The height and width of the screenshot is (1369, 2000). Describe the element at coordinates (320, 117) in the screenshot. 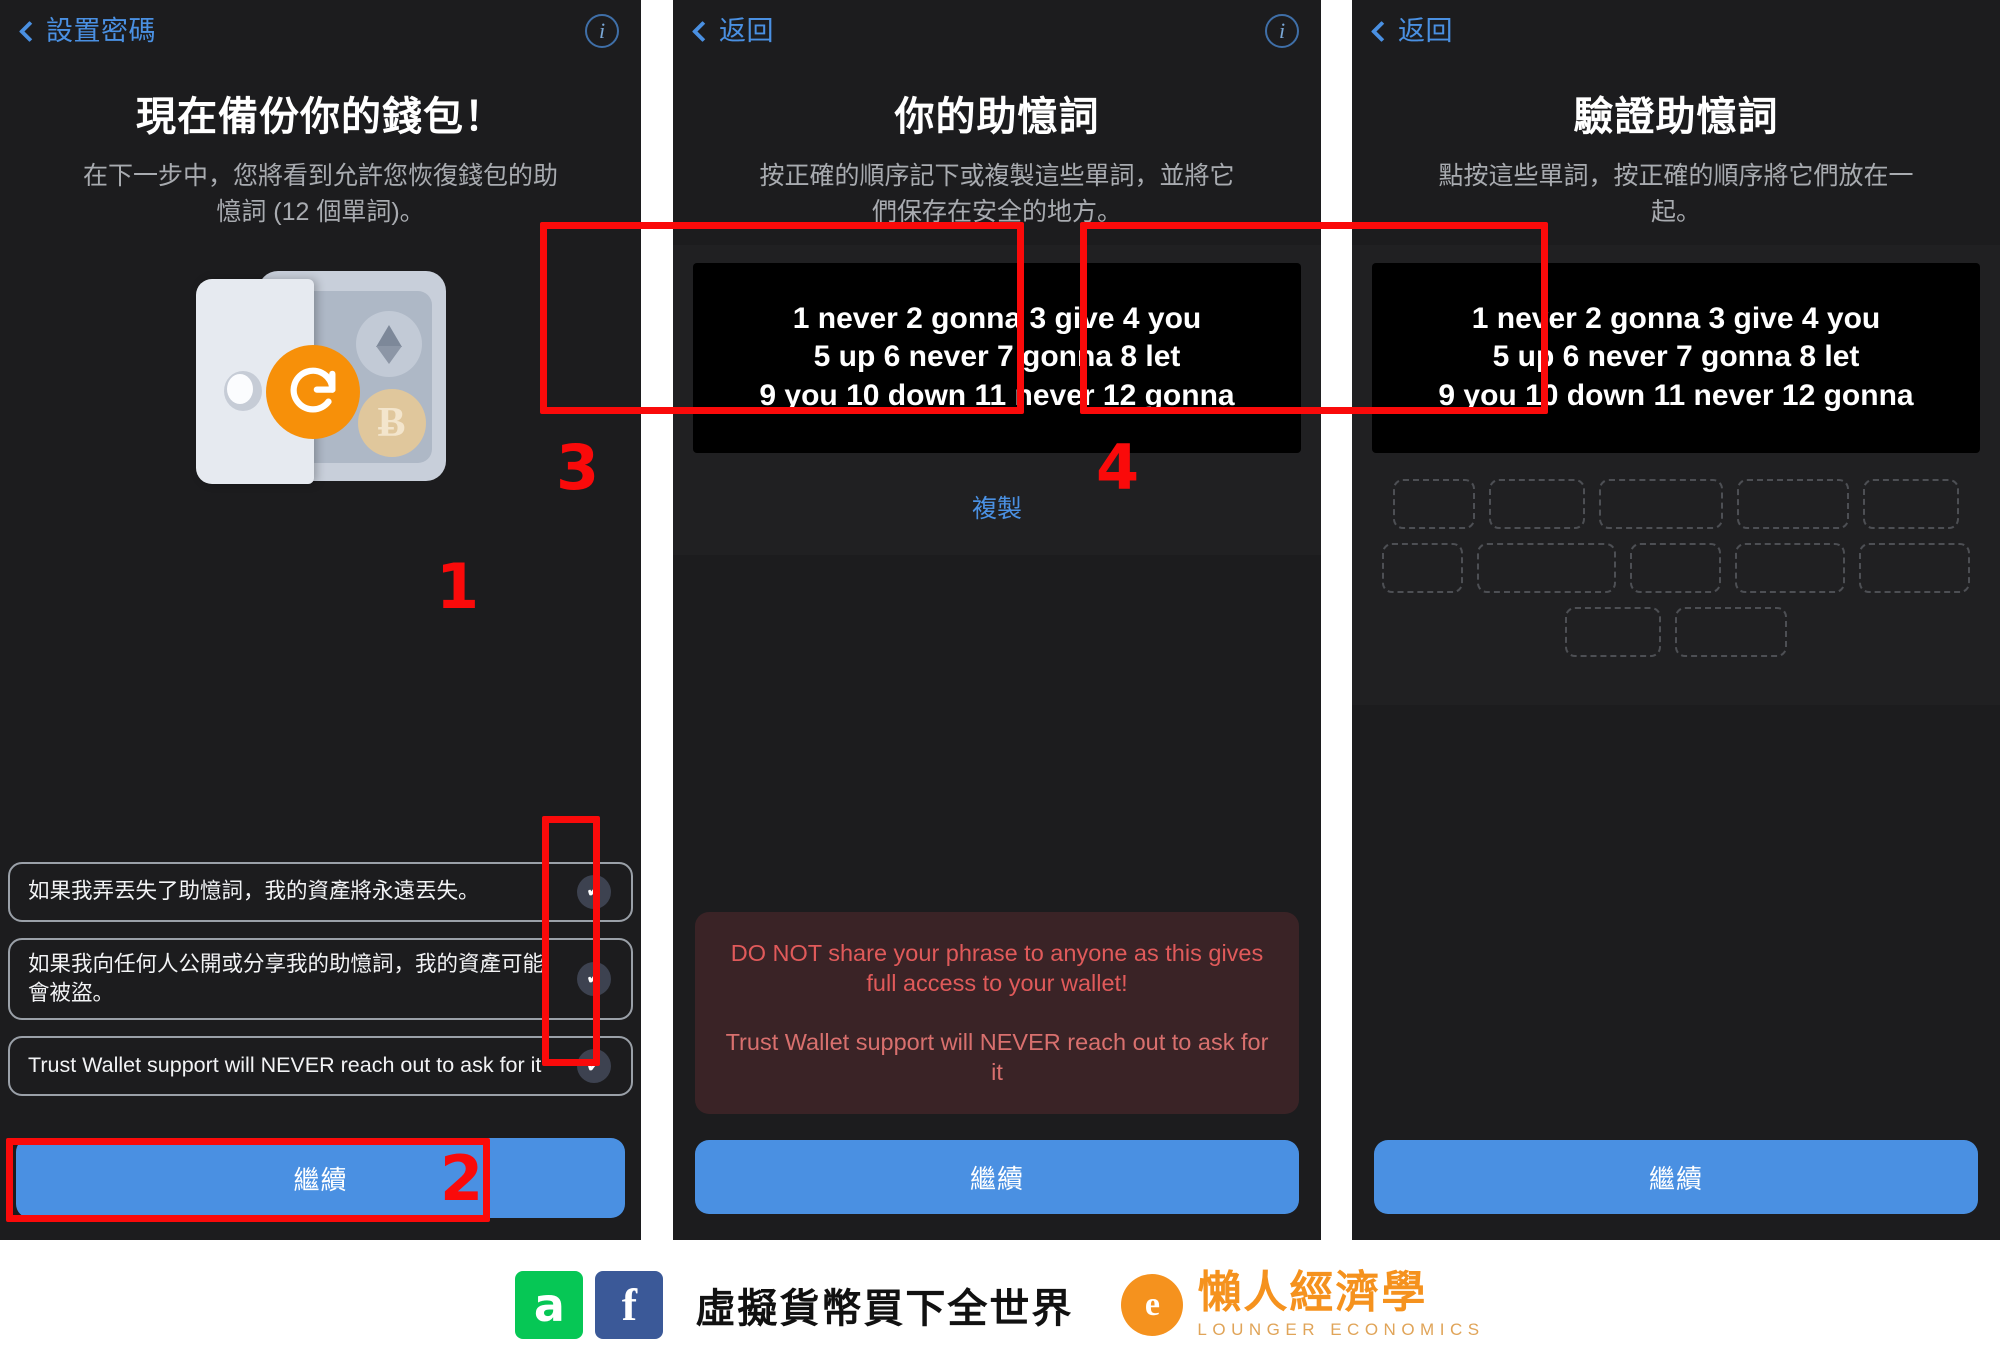

I see `page-title-panel-1: 現在備份你的錢包！` at that location.